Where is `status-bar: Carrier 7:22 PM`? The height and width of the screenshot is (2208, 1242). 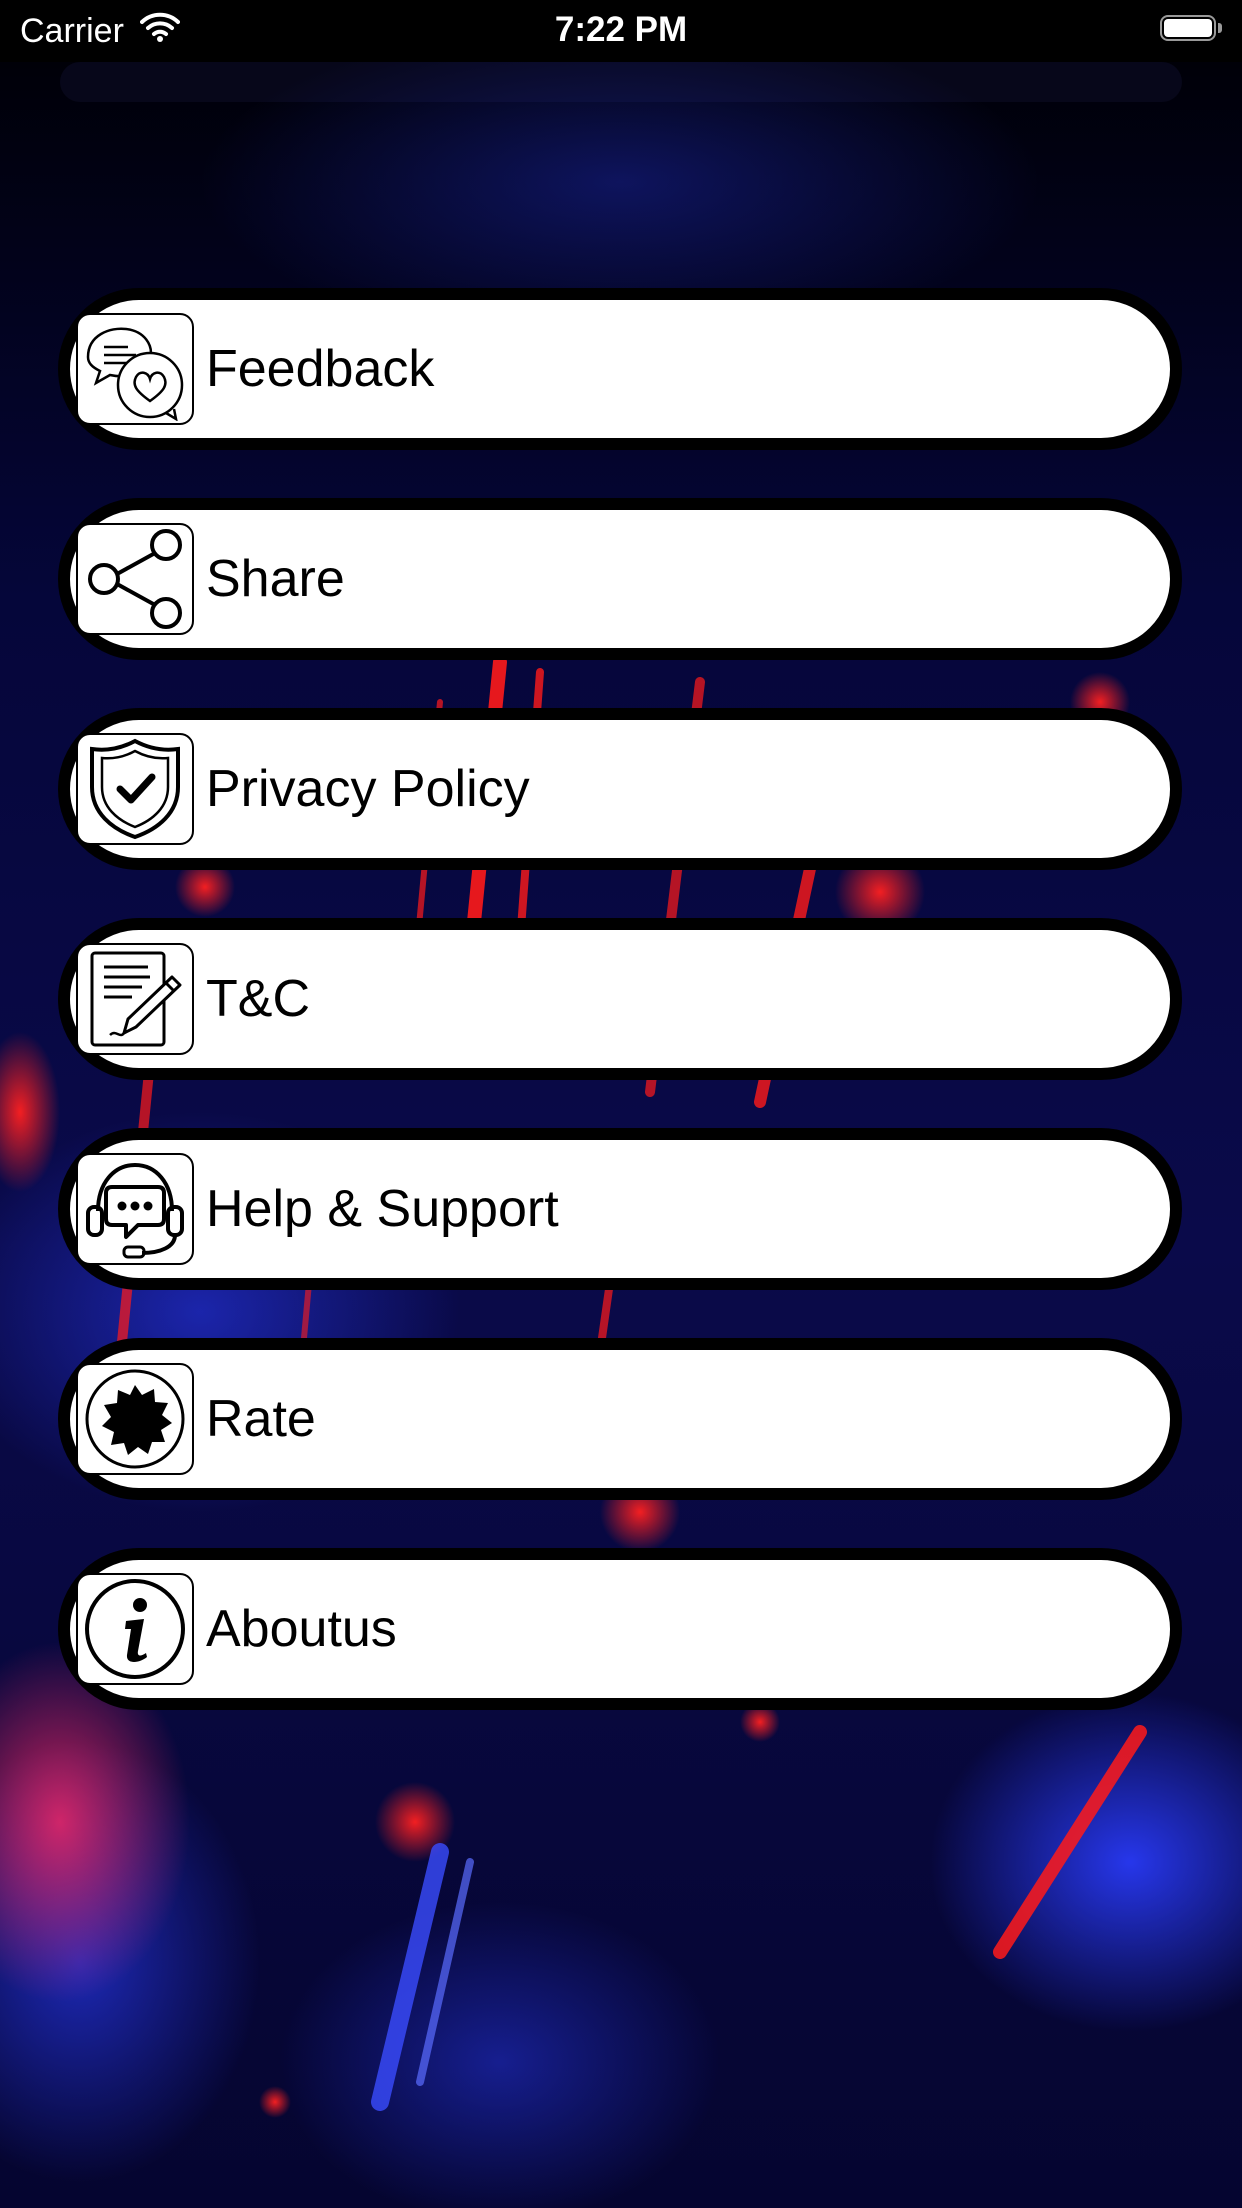 status-bar: Carrier 7:22 PM is located at coordinates (621, 31).